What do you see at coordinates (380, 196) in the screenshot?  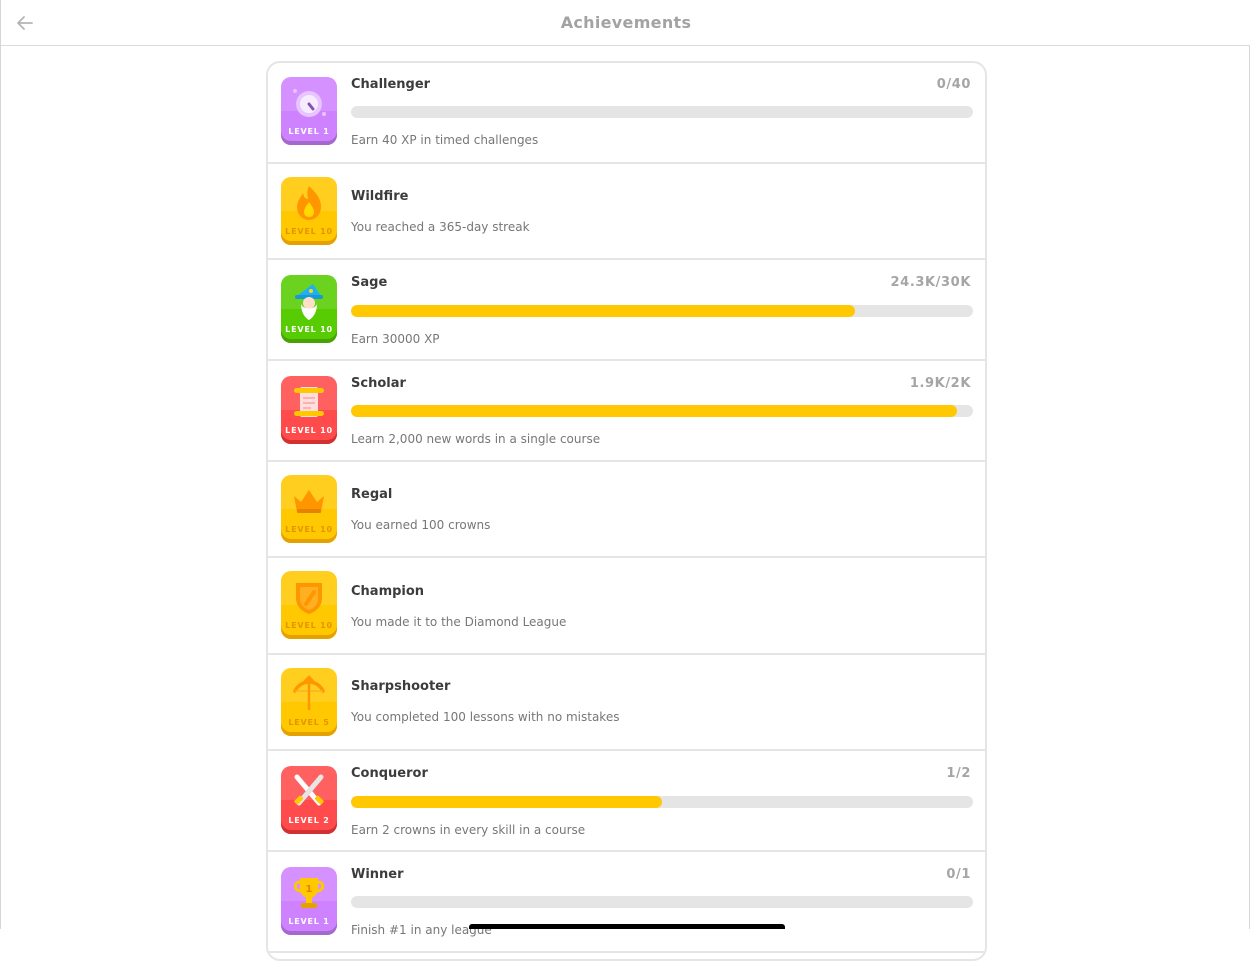 I see `achievement-title: Wildfire` at bounding box center [380, 196].